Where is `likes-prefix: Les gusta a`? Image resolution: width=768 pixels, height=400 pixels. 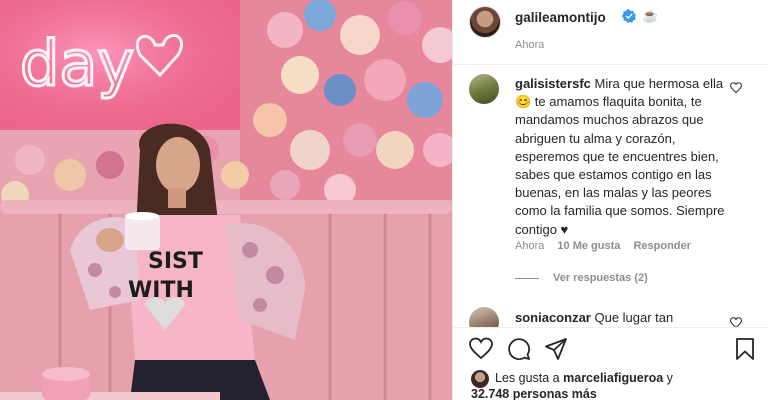 likes-prefix: Les gusta a is located at coordinates (527, 378).